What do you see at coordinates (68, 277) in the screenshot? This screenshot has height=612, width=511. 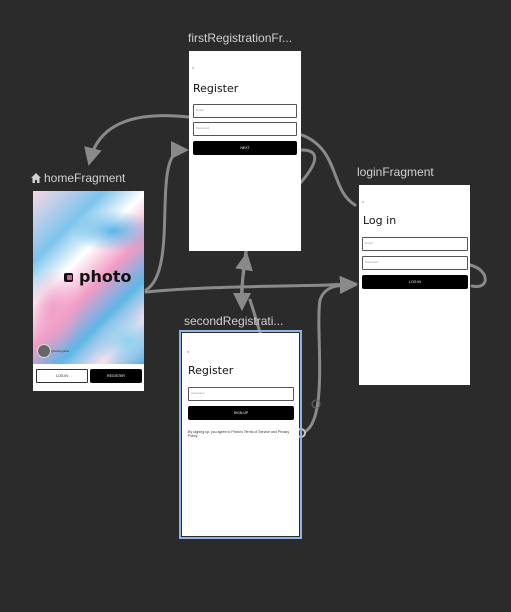 I see `photo-logo-icon` at bounding box center [68, 277].